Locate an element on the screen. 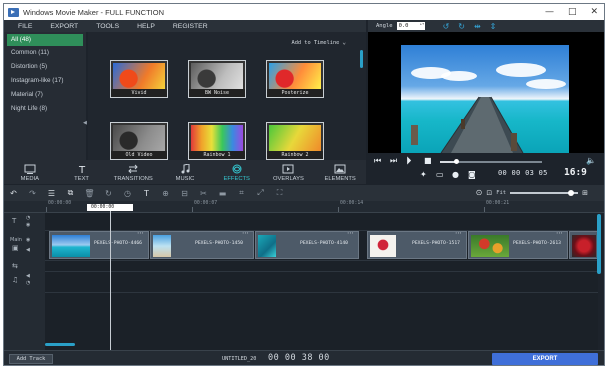  timer-icon: ⊕ is located at coordinates (165, 193).